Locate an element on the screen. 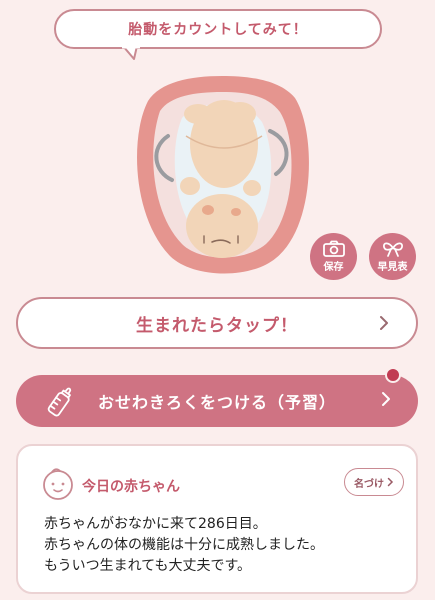  care-record-button: おせわきろくをつける（予習） is located at coordinates (217, 401).